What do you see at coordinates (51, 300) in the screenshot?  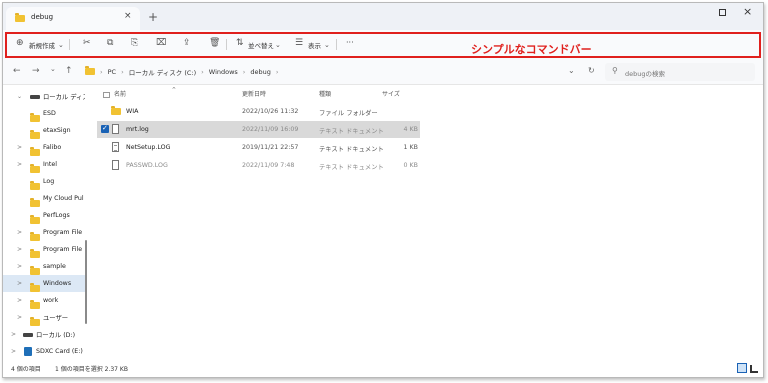 I see `sidebar-item-label: work` at bounding box center [51, 300].